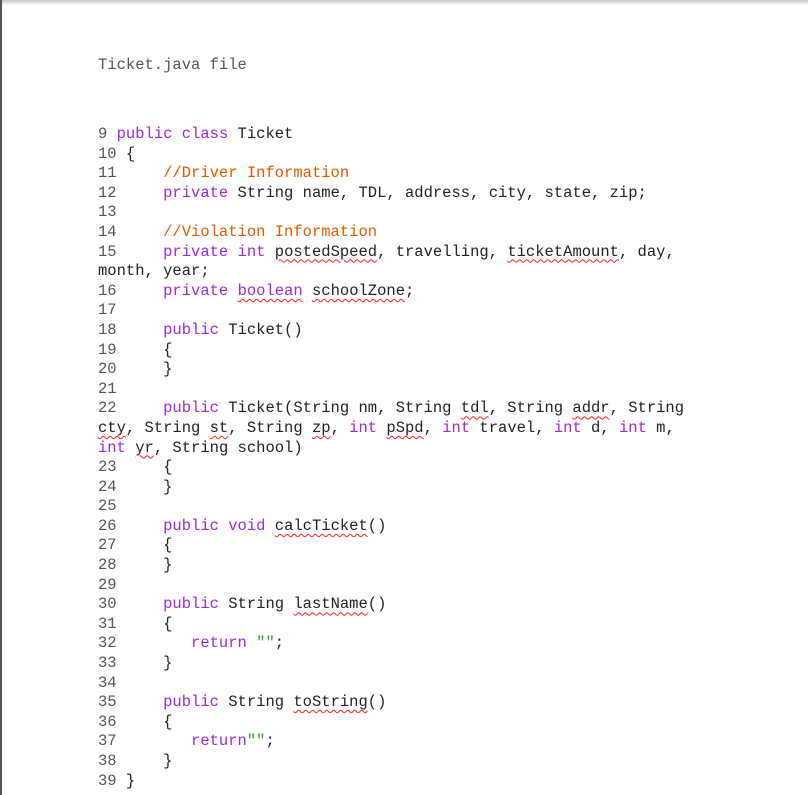 The width and height of the screenshot is (808, 795). I want to click on string-literal: "", so click(265, 643).